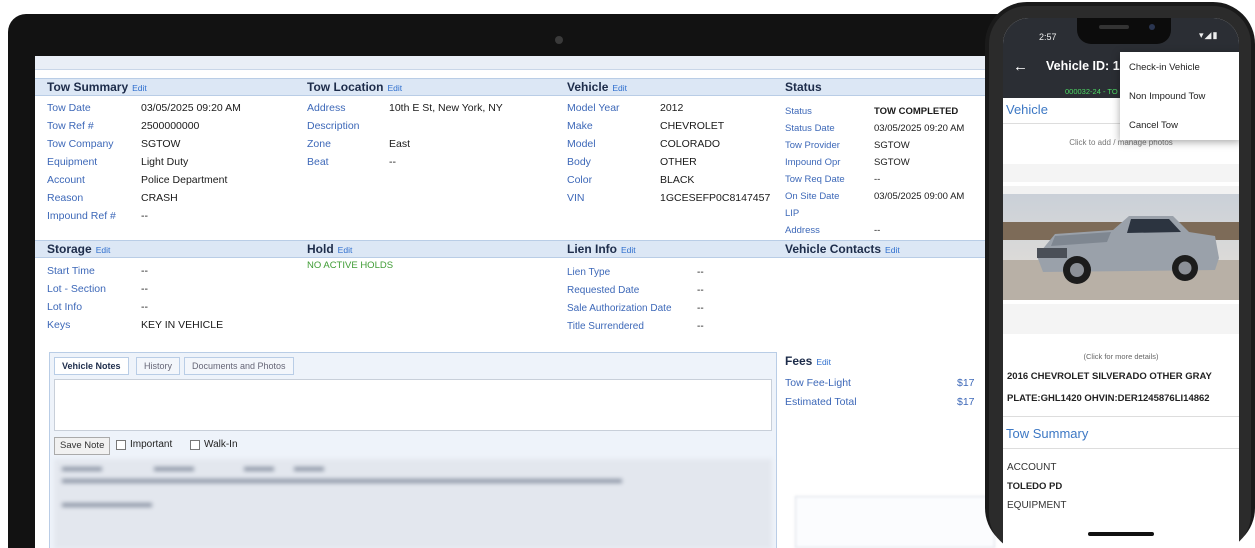 This screenshot has width=1255, height=548. I want to click on menu-item-check-in-vehicle: Check-in Vehicle, so click(1164, 67).